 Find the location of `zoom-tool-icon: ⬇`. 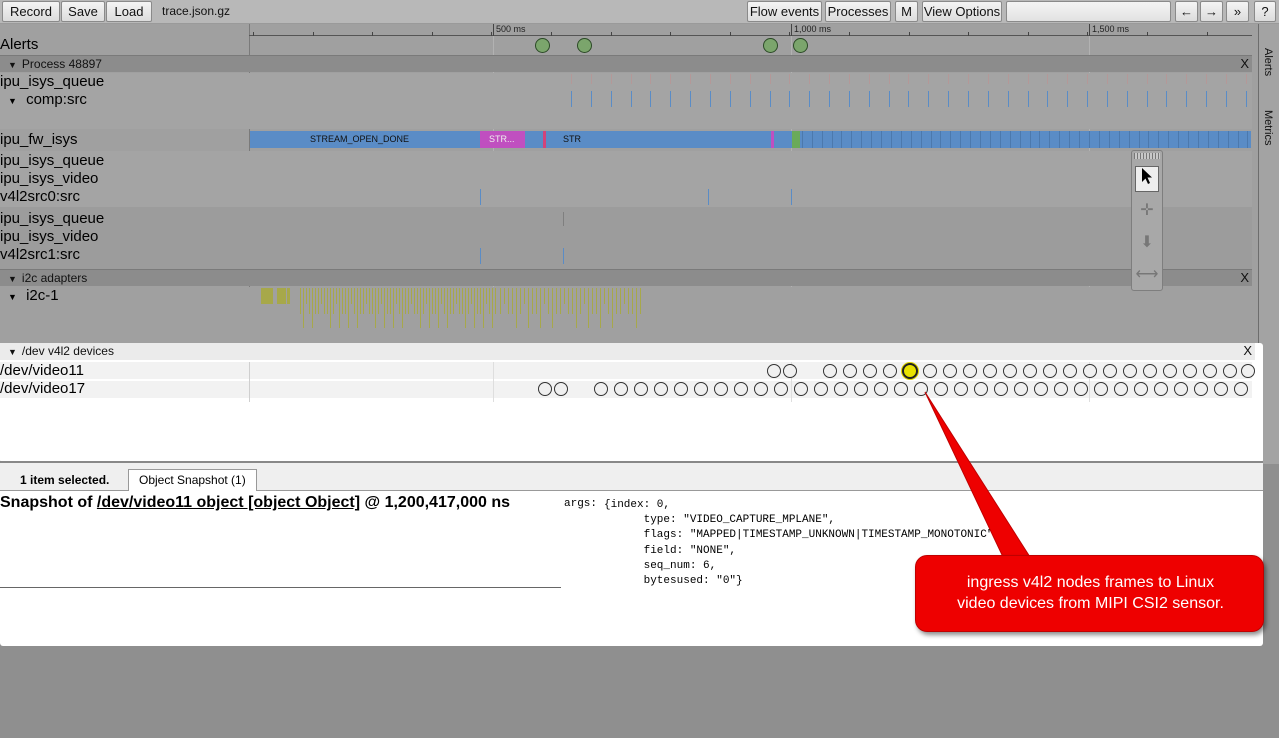

zoom-tool-icon: ⬇ is located at coordinates (1147, 243).